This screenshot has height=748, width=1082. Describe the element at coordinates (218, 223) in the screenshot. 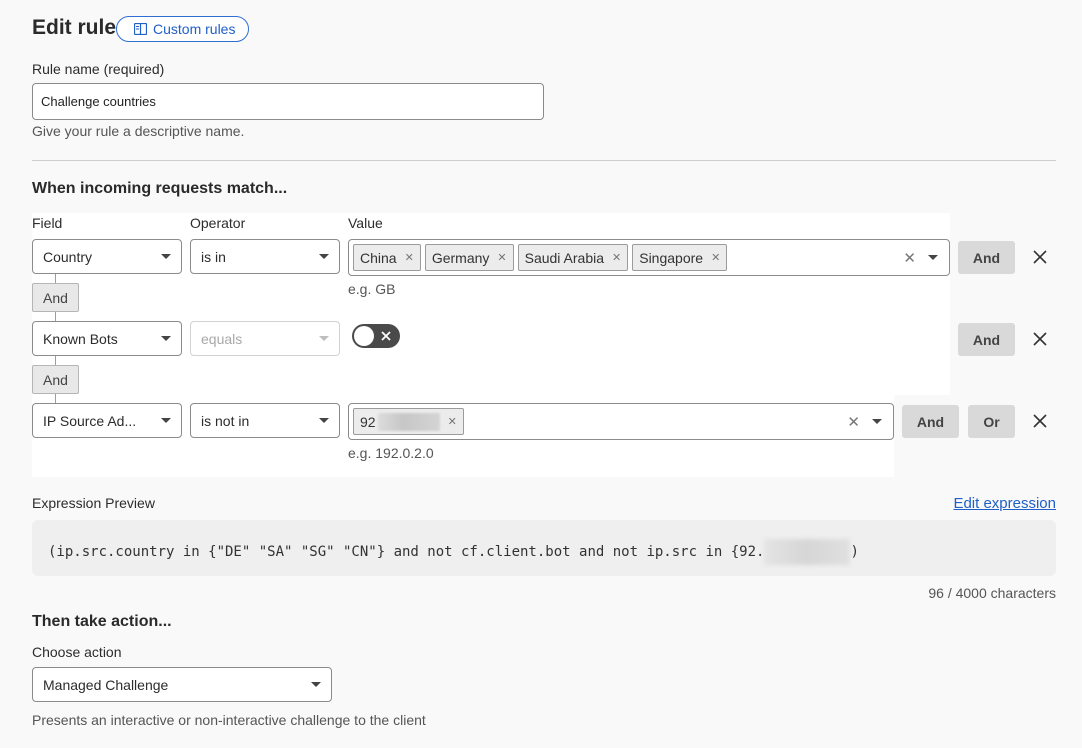

I see `operator-column-header: Operator` at that location.